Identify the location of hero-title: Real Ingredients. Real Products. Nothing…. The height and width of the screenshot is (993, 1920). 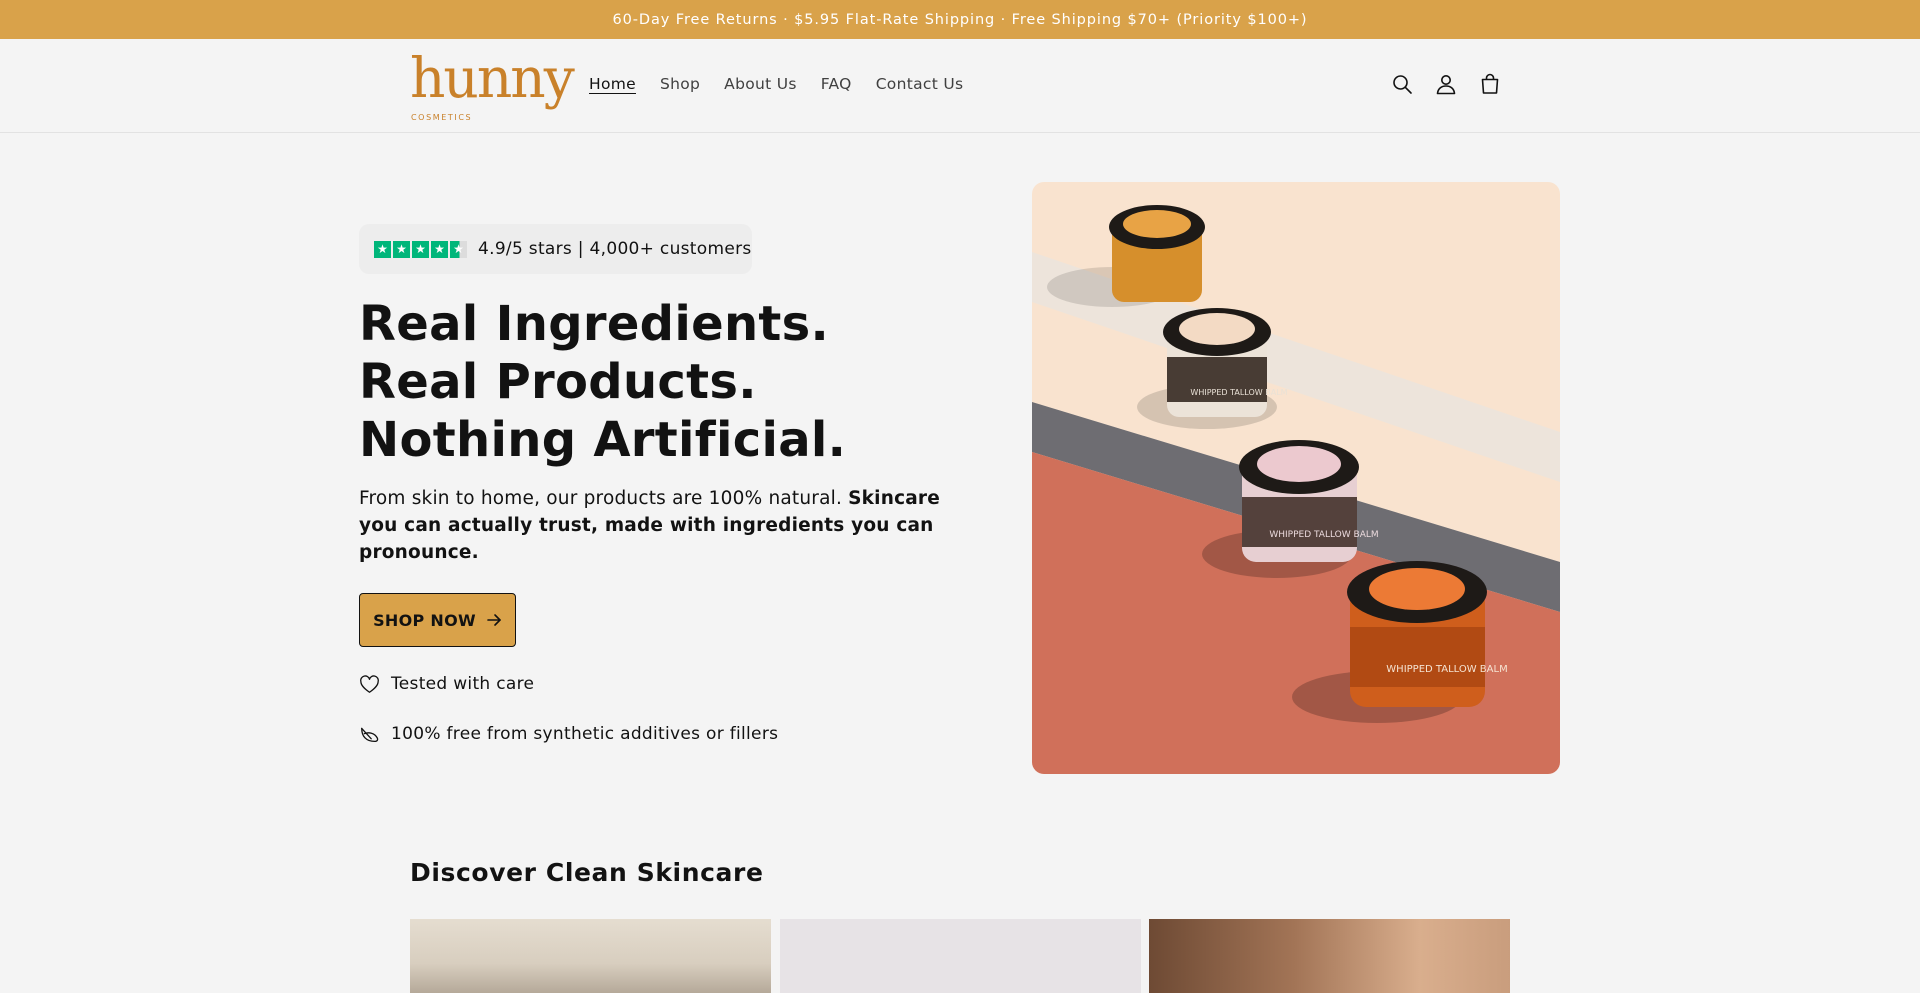
(603, 382).